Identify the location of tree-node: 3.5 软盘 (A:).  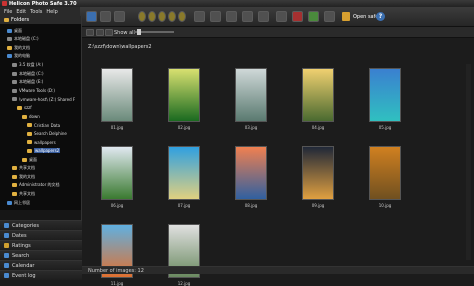
(27, 64).